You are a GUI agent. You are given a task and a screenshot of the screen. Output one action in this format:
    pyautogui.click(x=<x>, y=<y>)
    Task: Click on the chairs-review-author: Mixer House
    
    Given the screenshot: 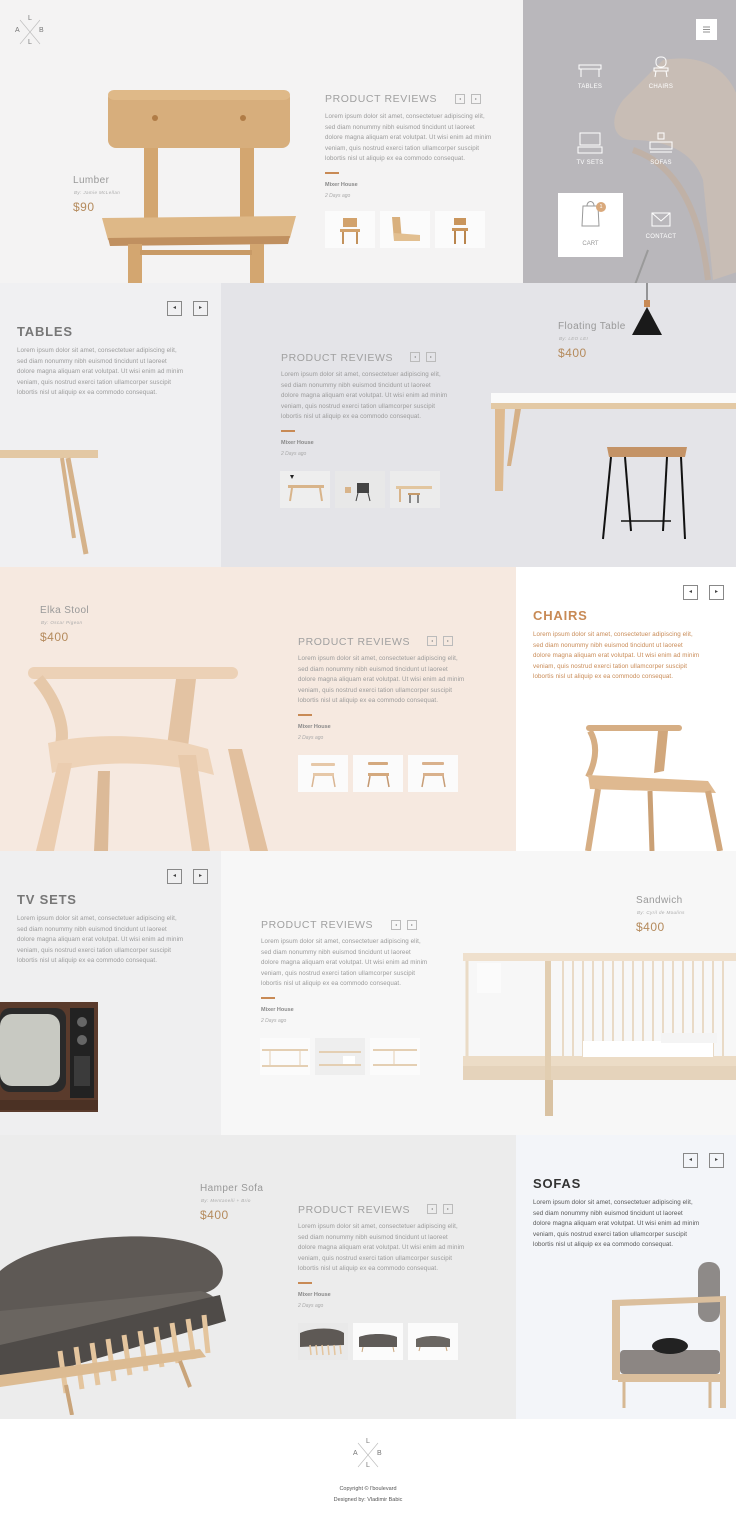 What is the action you would take?
    pyautogui.click(x=314, y=727)
    